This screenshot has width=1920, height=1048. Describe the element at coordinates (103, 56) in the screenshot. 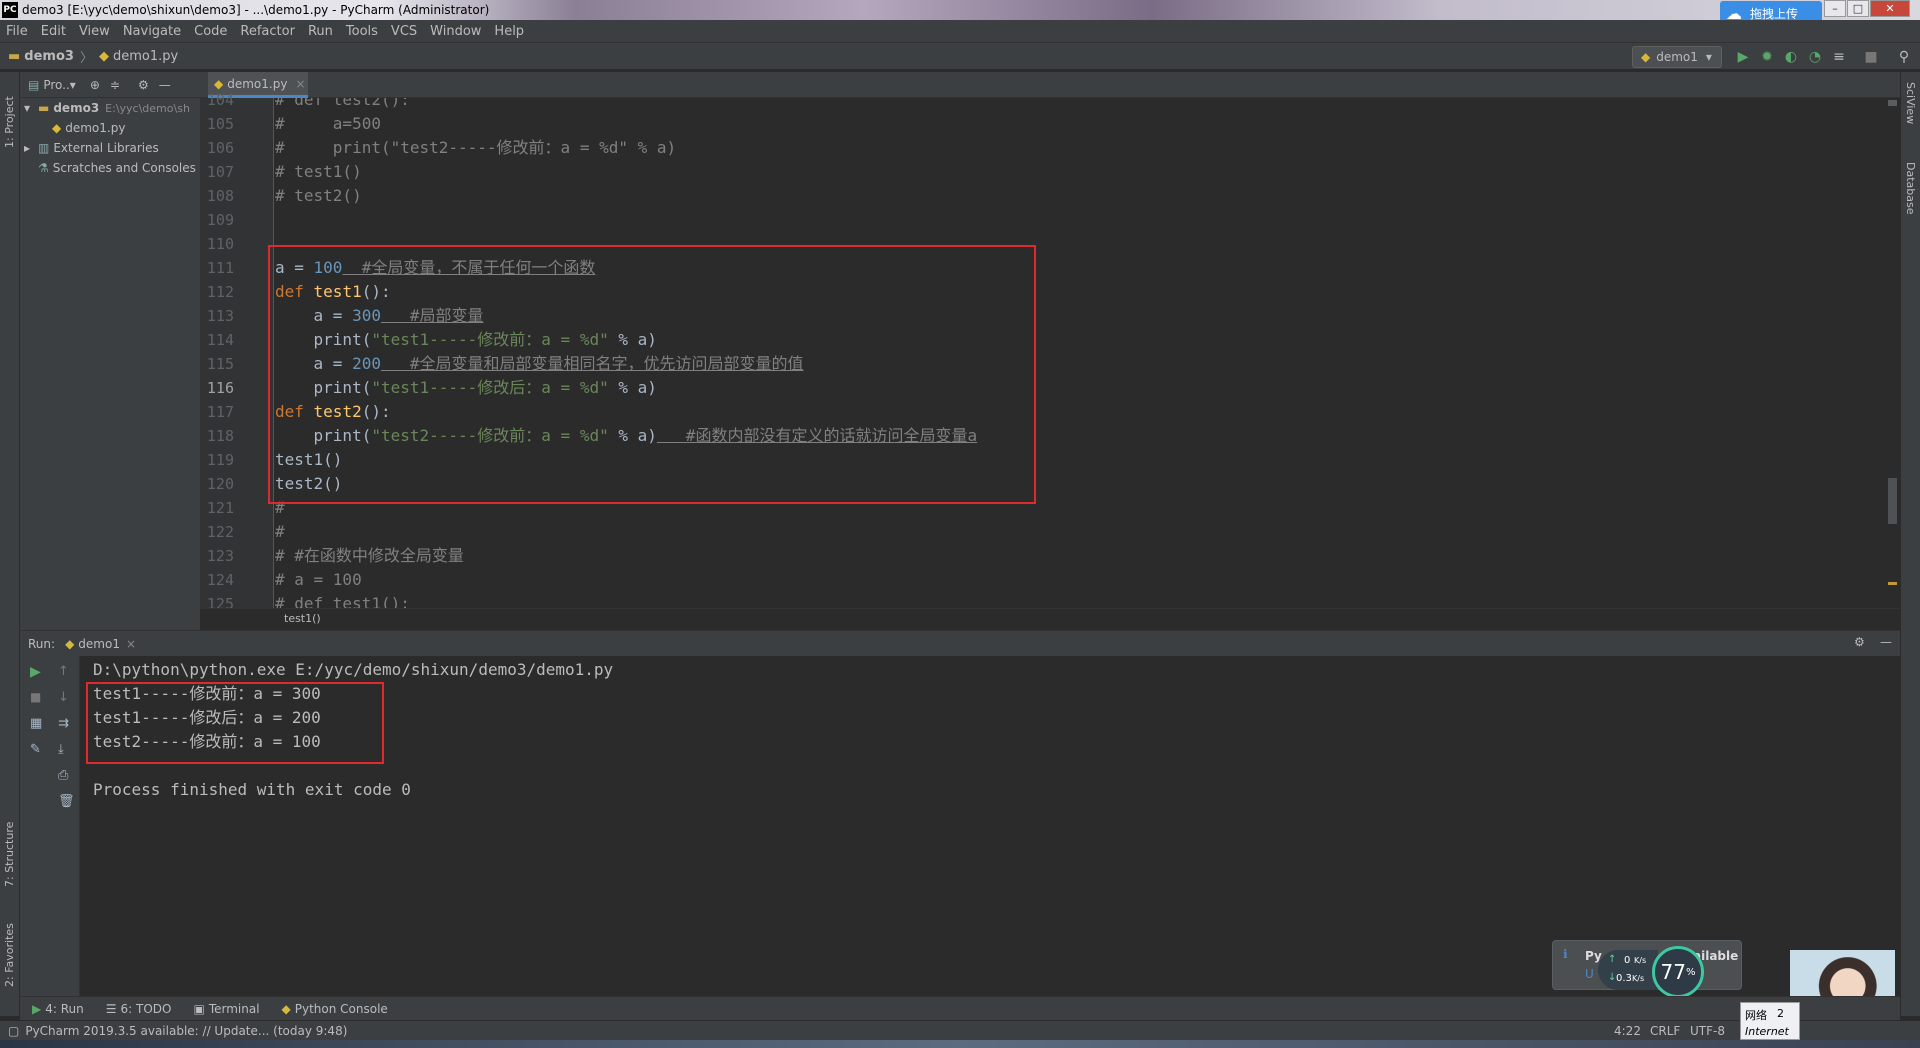

I see `python-file-icon: ◆` at that location.